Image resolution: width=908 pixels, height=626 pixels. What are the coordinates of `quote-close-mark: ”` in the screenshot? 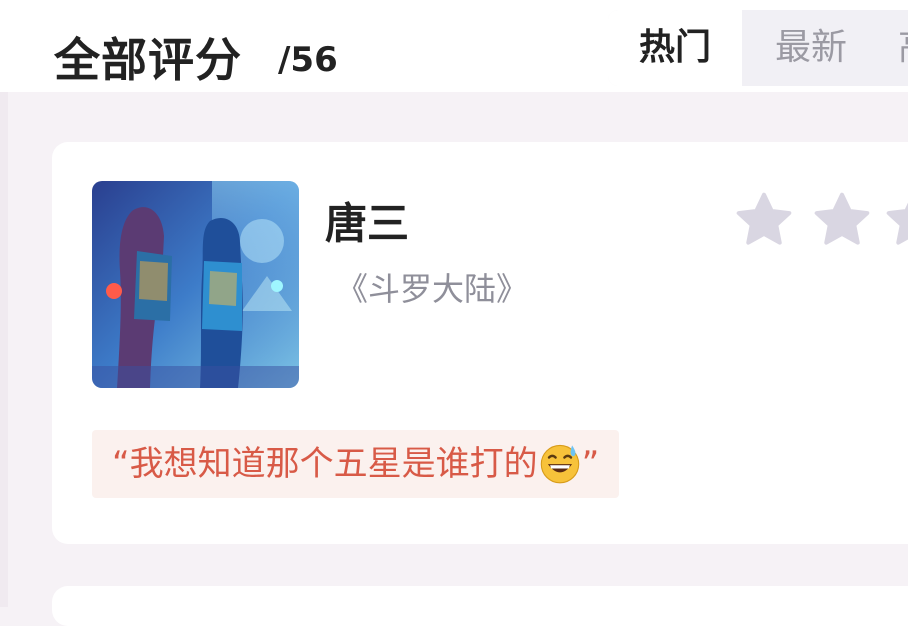 It's located at (590, 464).